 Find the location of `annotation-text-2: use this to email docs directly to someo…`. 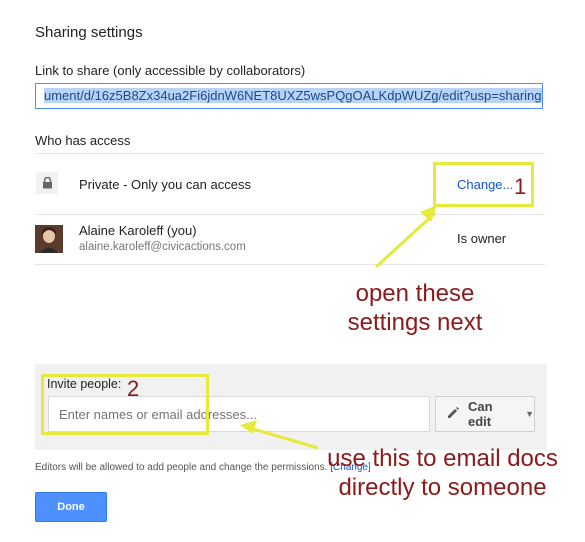

annotation-text-2: use this to email docs directly to someo… is located at coordinates (442, 473).